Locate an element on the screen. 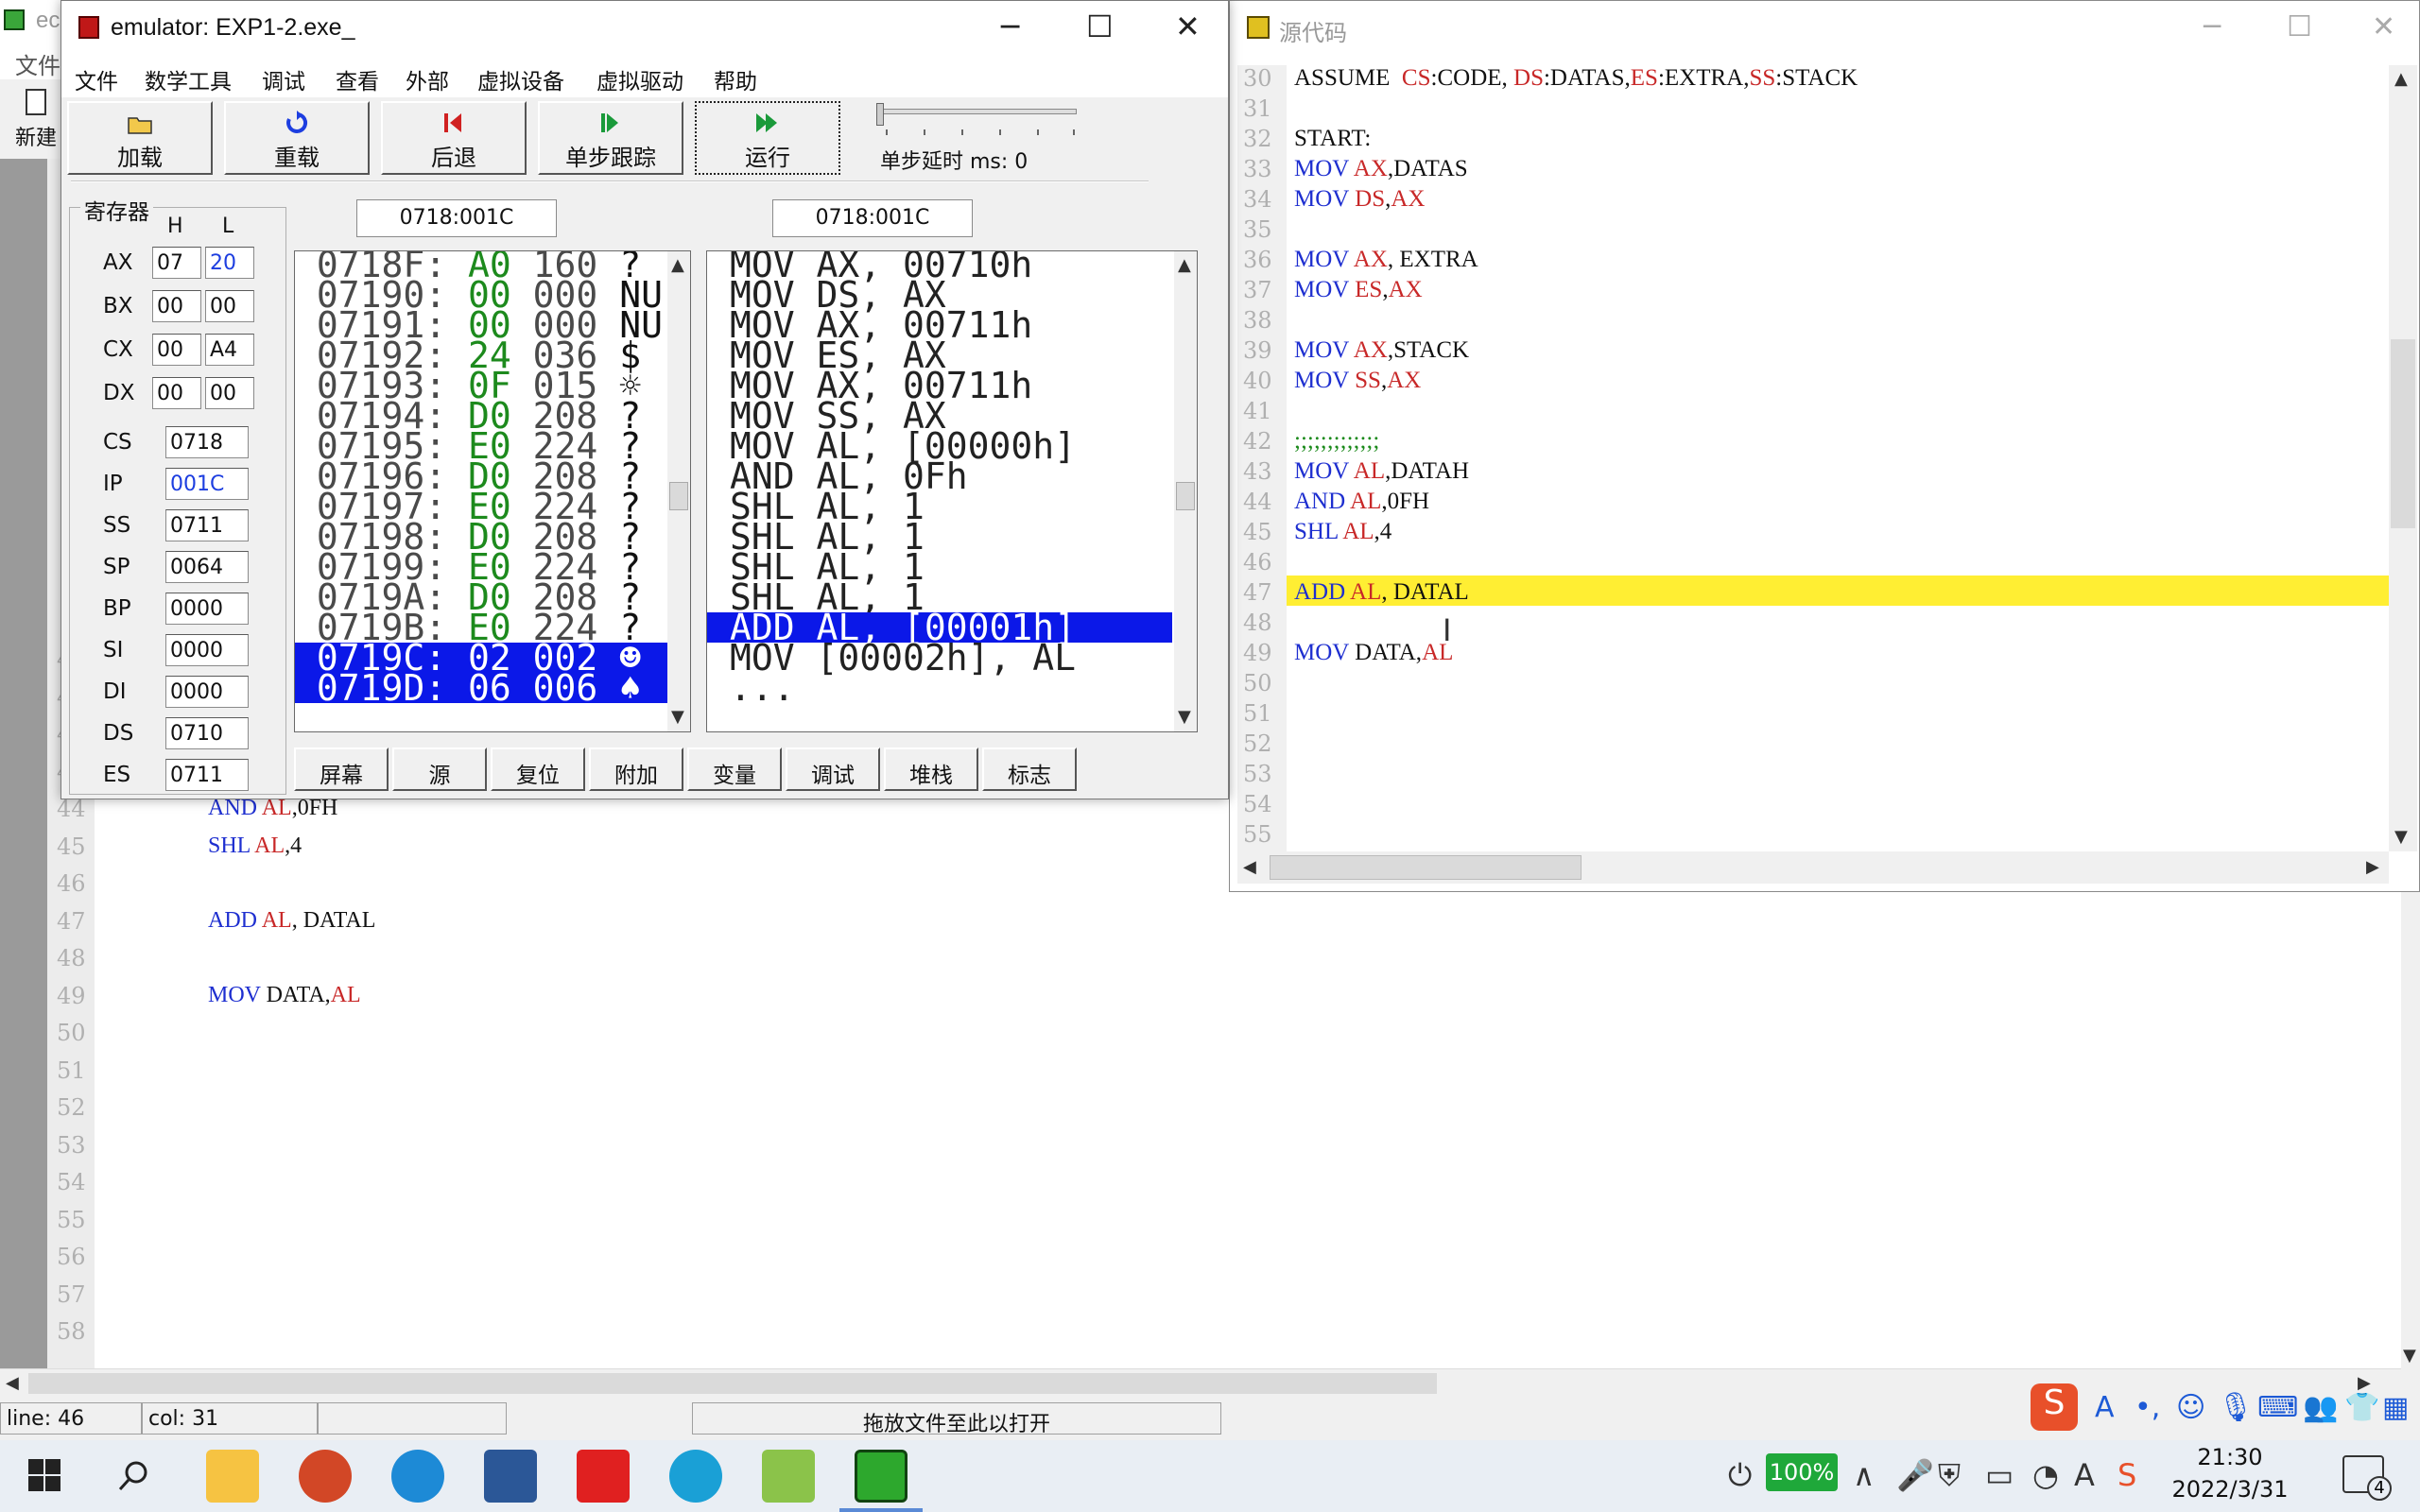 Image resolution: width=2420 pixels, height=1512 pixels. menu-debug: 调试 is located at coordinates (283, 79).